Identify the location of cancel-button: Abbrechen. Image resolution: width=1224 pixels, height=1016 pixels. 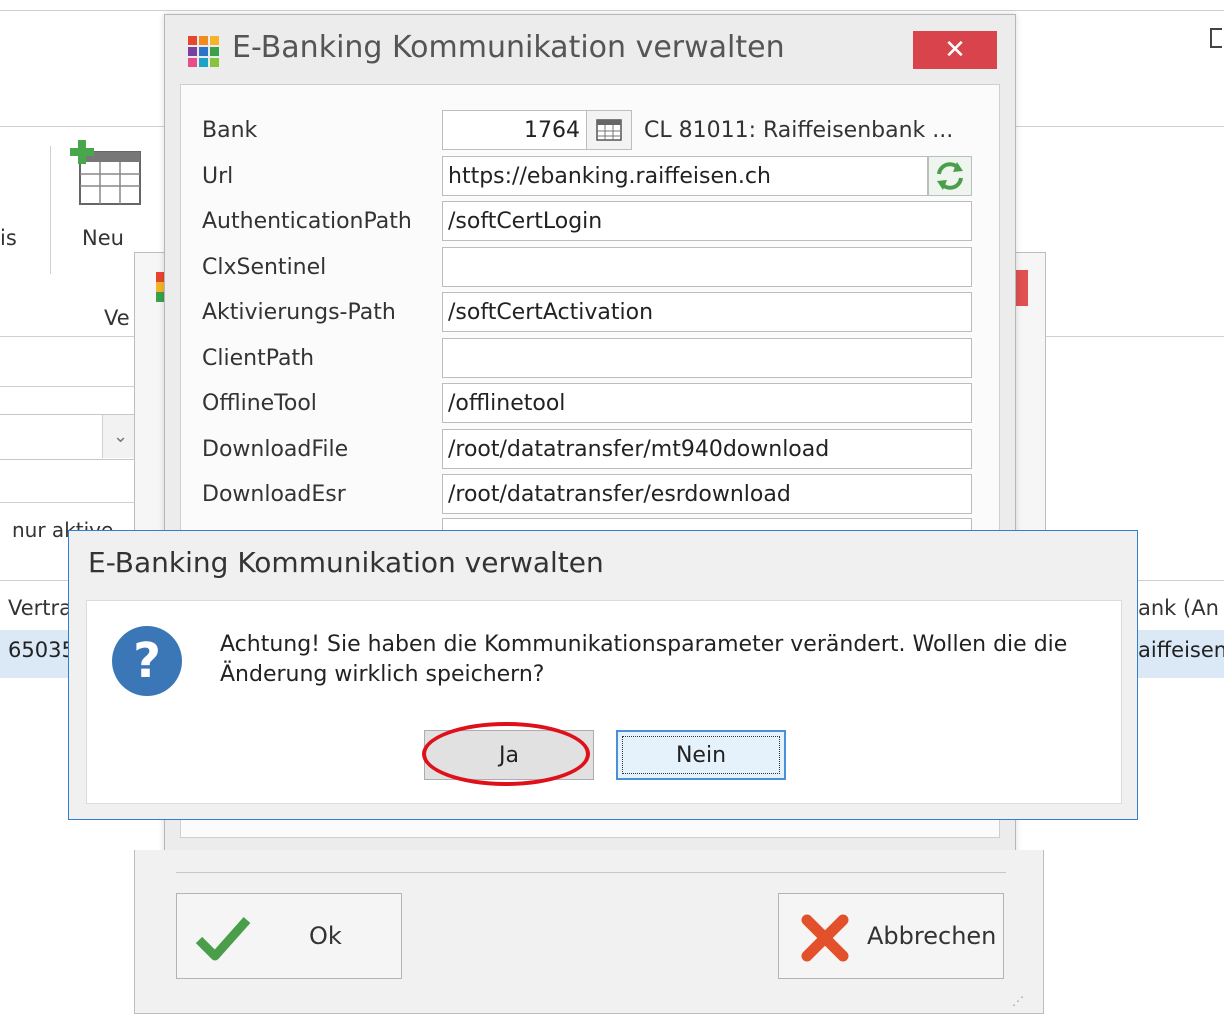
(891, 936).